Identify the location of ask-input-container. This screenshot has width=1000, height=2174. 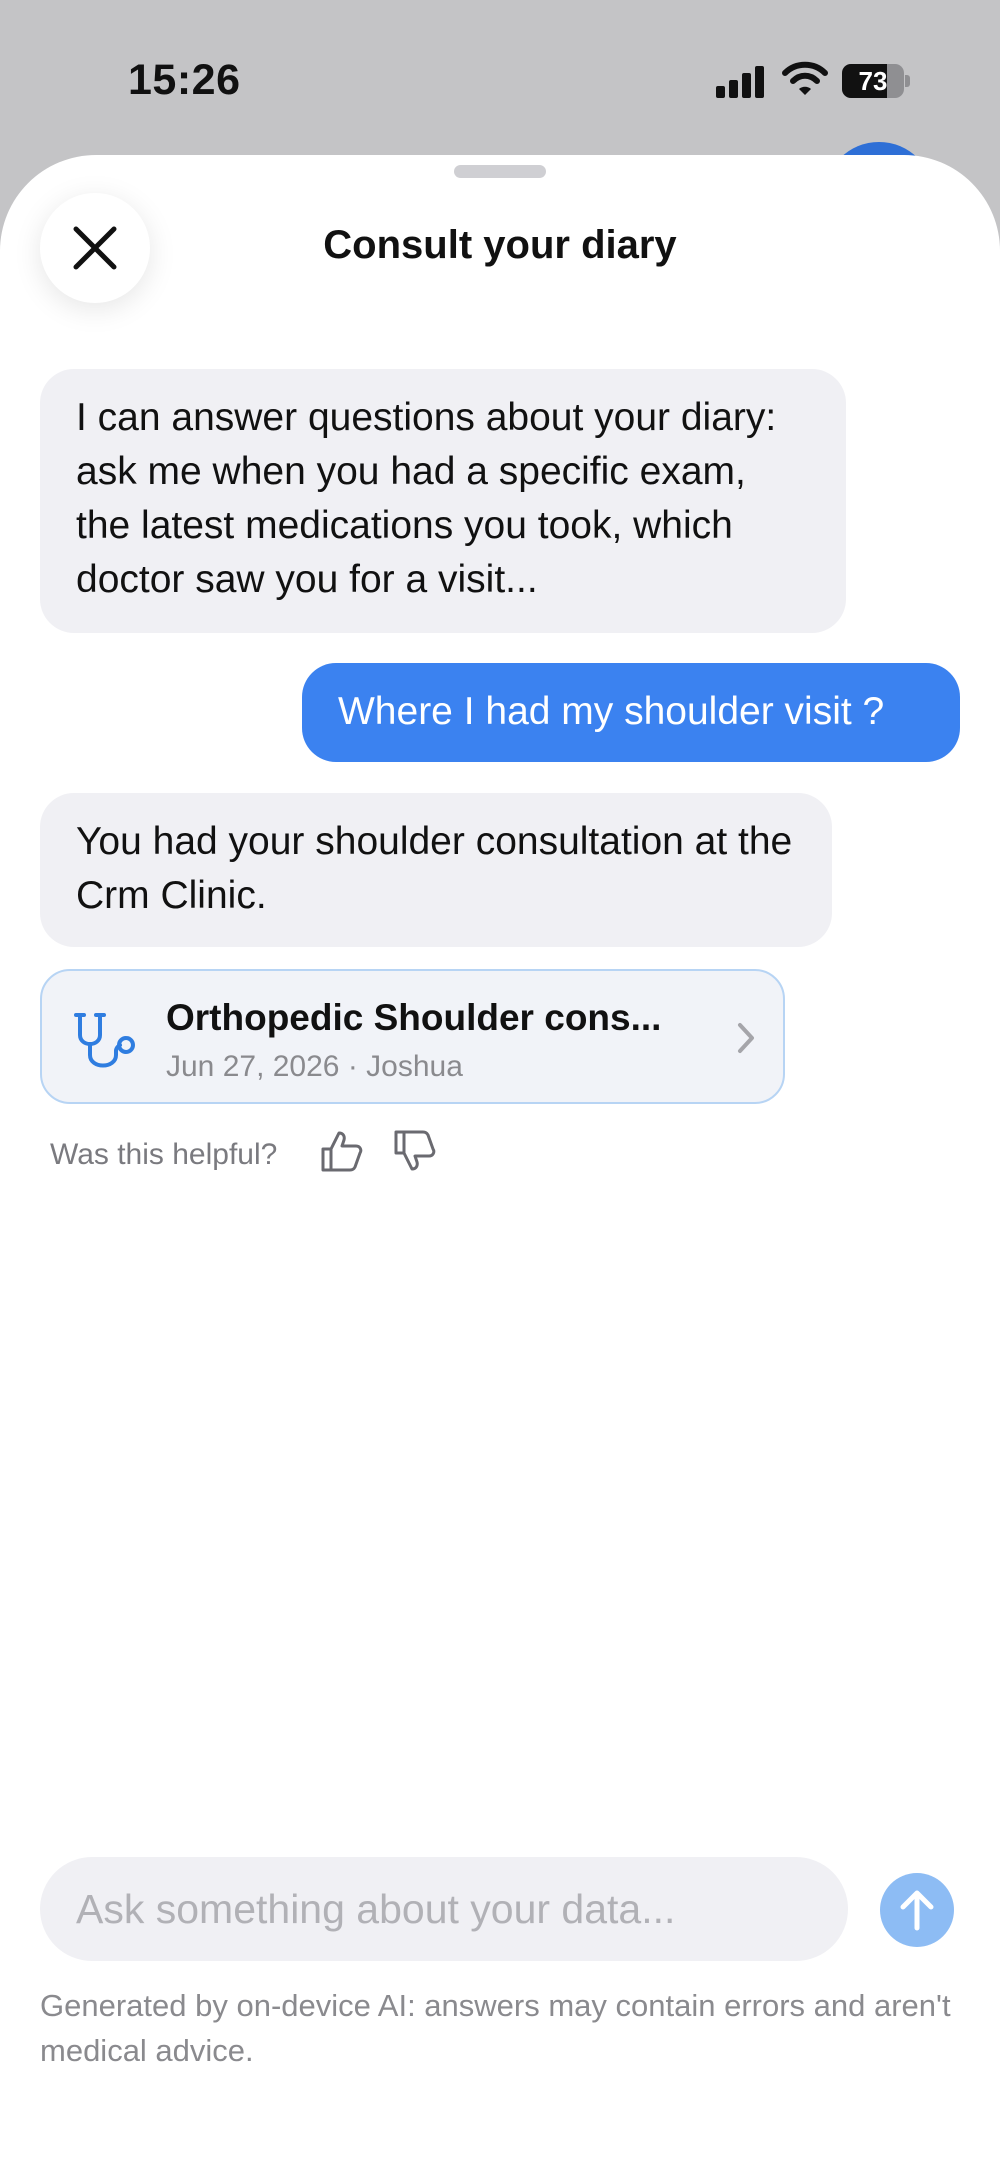
(444, 1909).